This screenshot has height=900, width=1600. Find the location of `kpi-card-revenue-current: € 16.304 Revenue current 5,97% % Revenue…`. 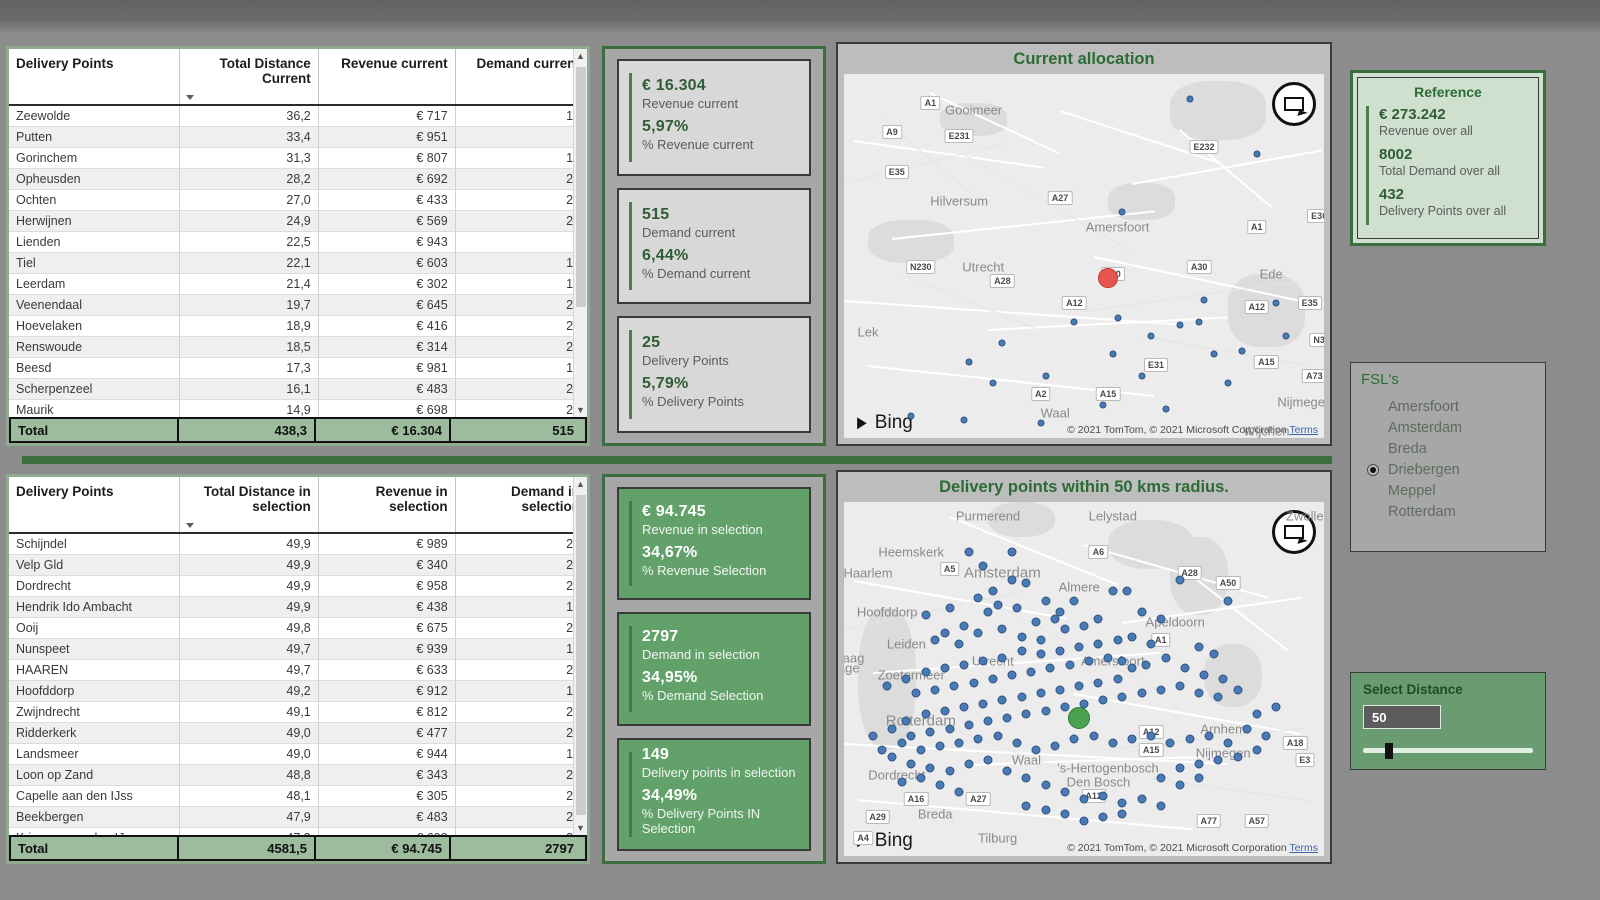

kpi-card-revenue-current: € 16.304 Revenue current 5,97% % Revenue… is located at coordinates (714, 117).